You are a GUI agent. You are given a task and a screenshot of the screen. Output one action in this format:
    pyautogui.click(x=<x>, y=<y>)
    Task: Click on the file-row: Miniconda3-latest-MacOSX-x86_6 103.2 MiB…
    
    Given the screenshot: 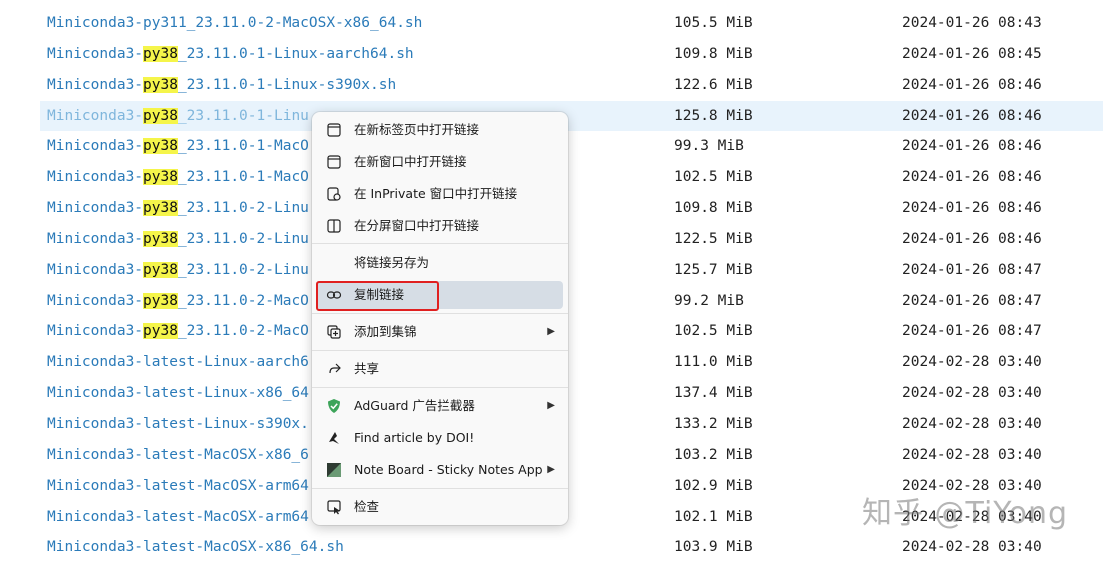 What is the action you would take?
    pyautogui.click(x=571, y=455)
    